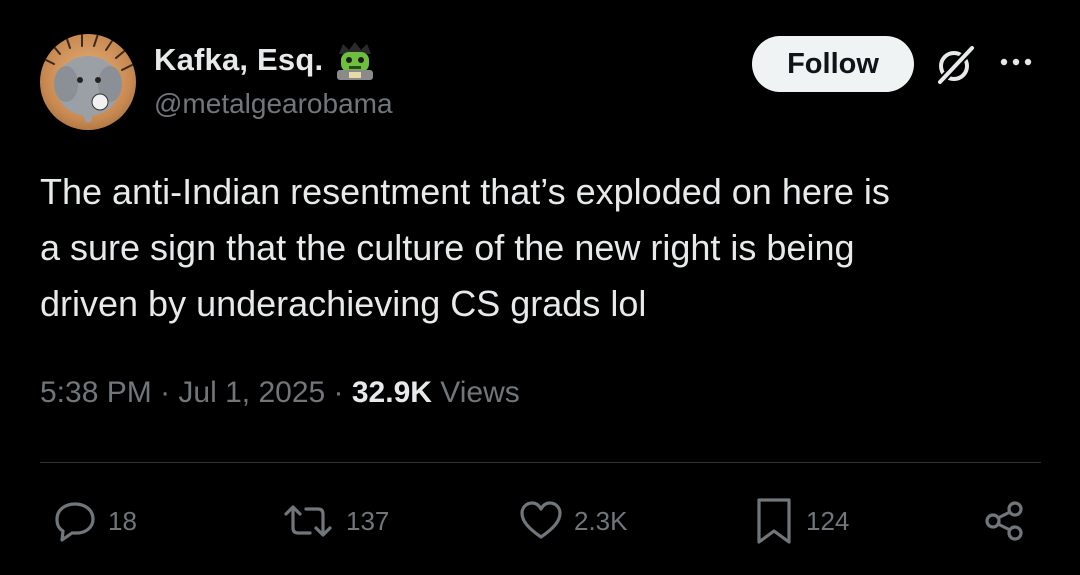 The image size is (1080, 575). I want to click on follow-button: Follow, so click(833, 64).